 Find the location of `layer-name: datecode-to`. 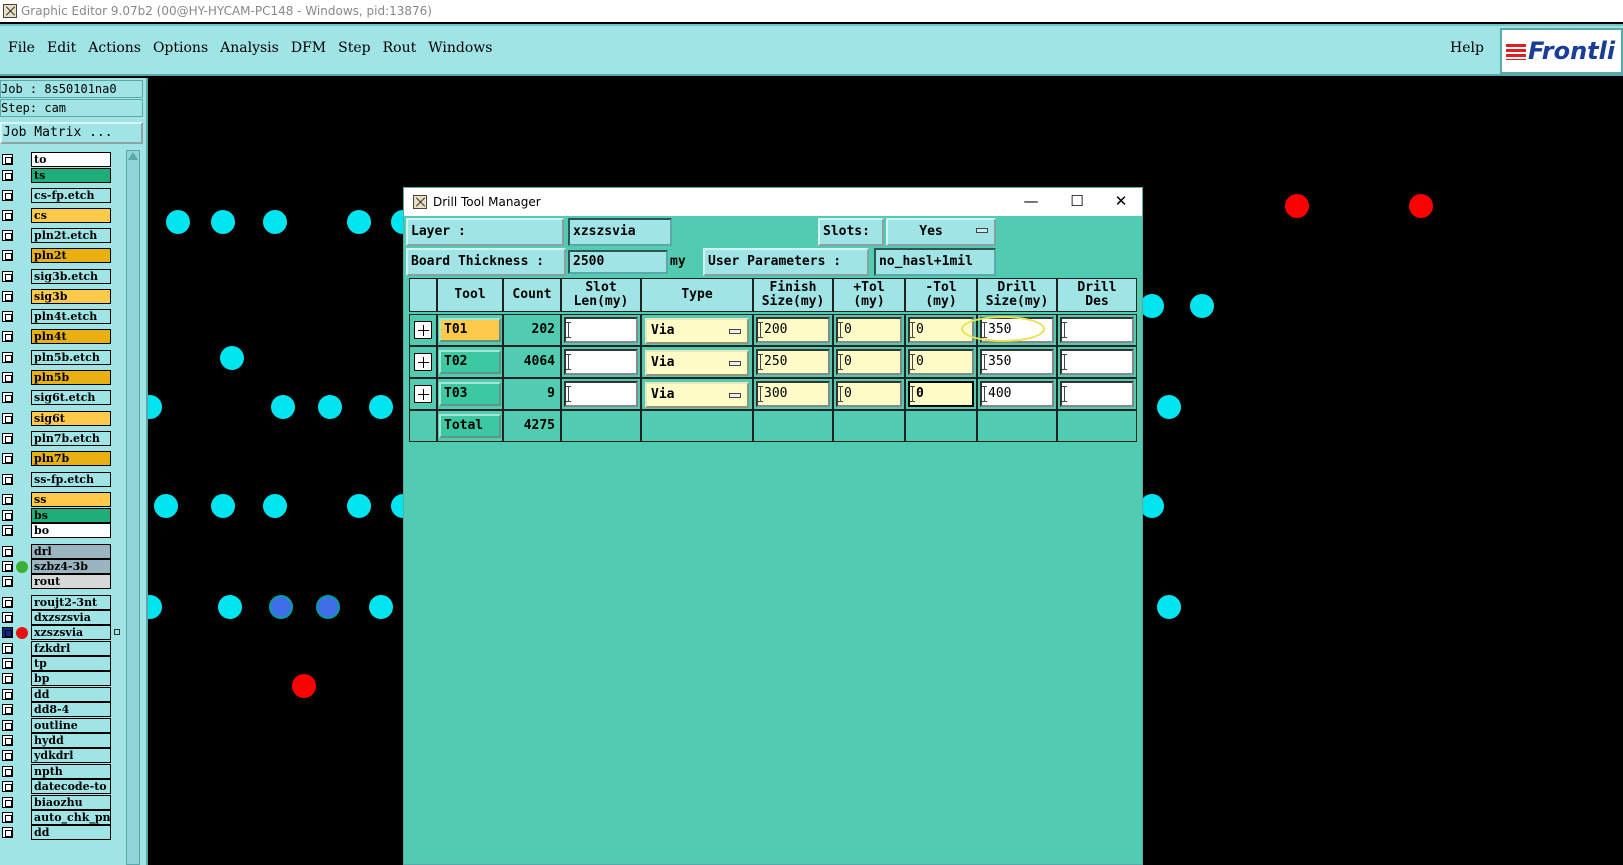

layer-name: datecode-to is located at coordinates (71, 786).